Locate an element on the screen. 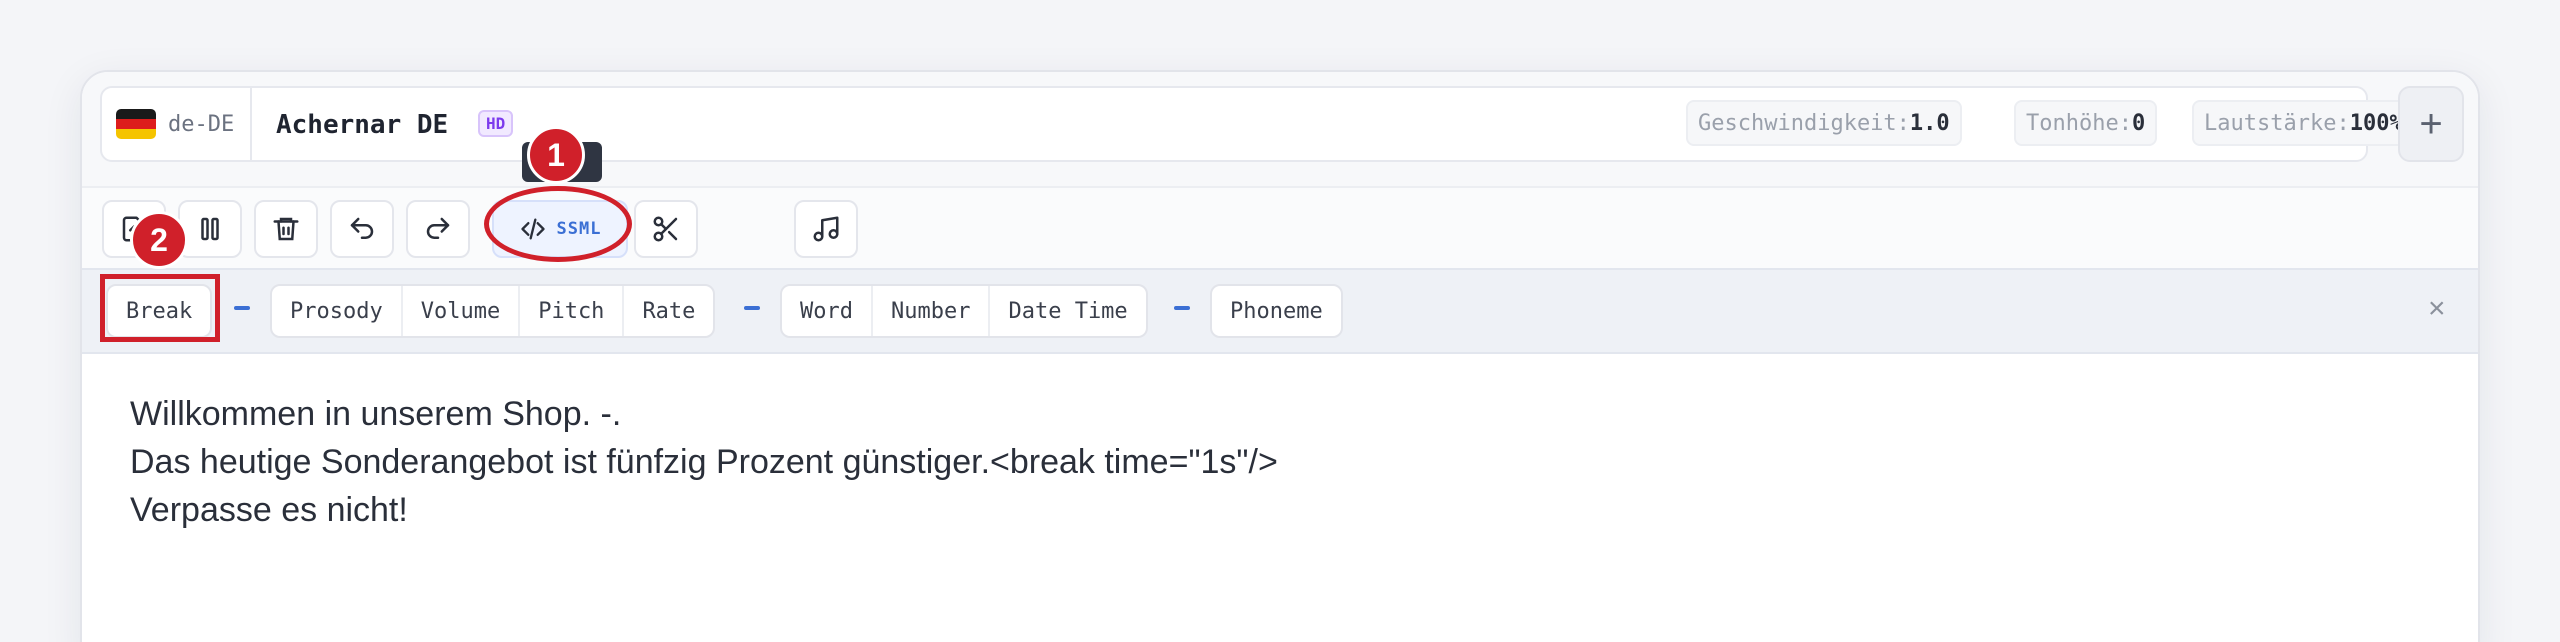 The height and width of the screenshot is (642, 2560). pitch-value: 0 is located at coordinates (2138, 123).